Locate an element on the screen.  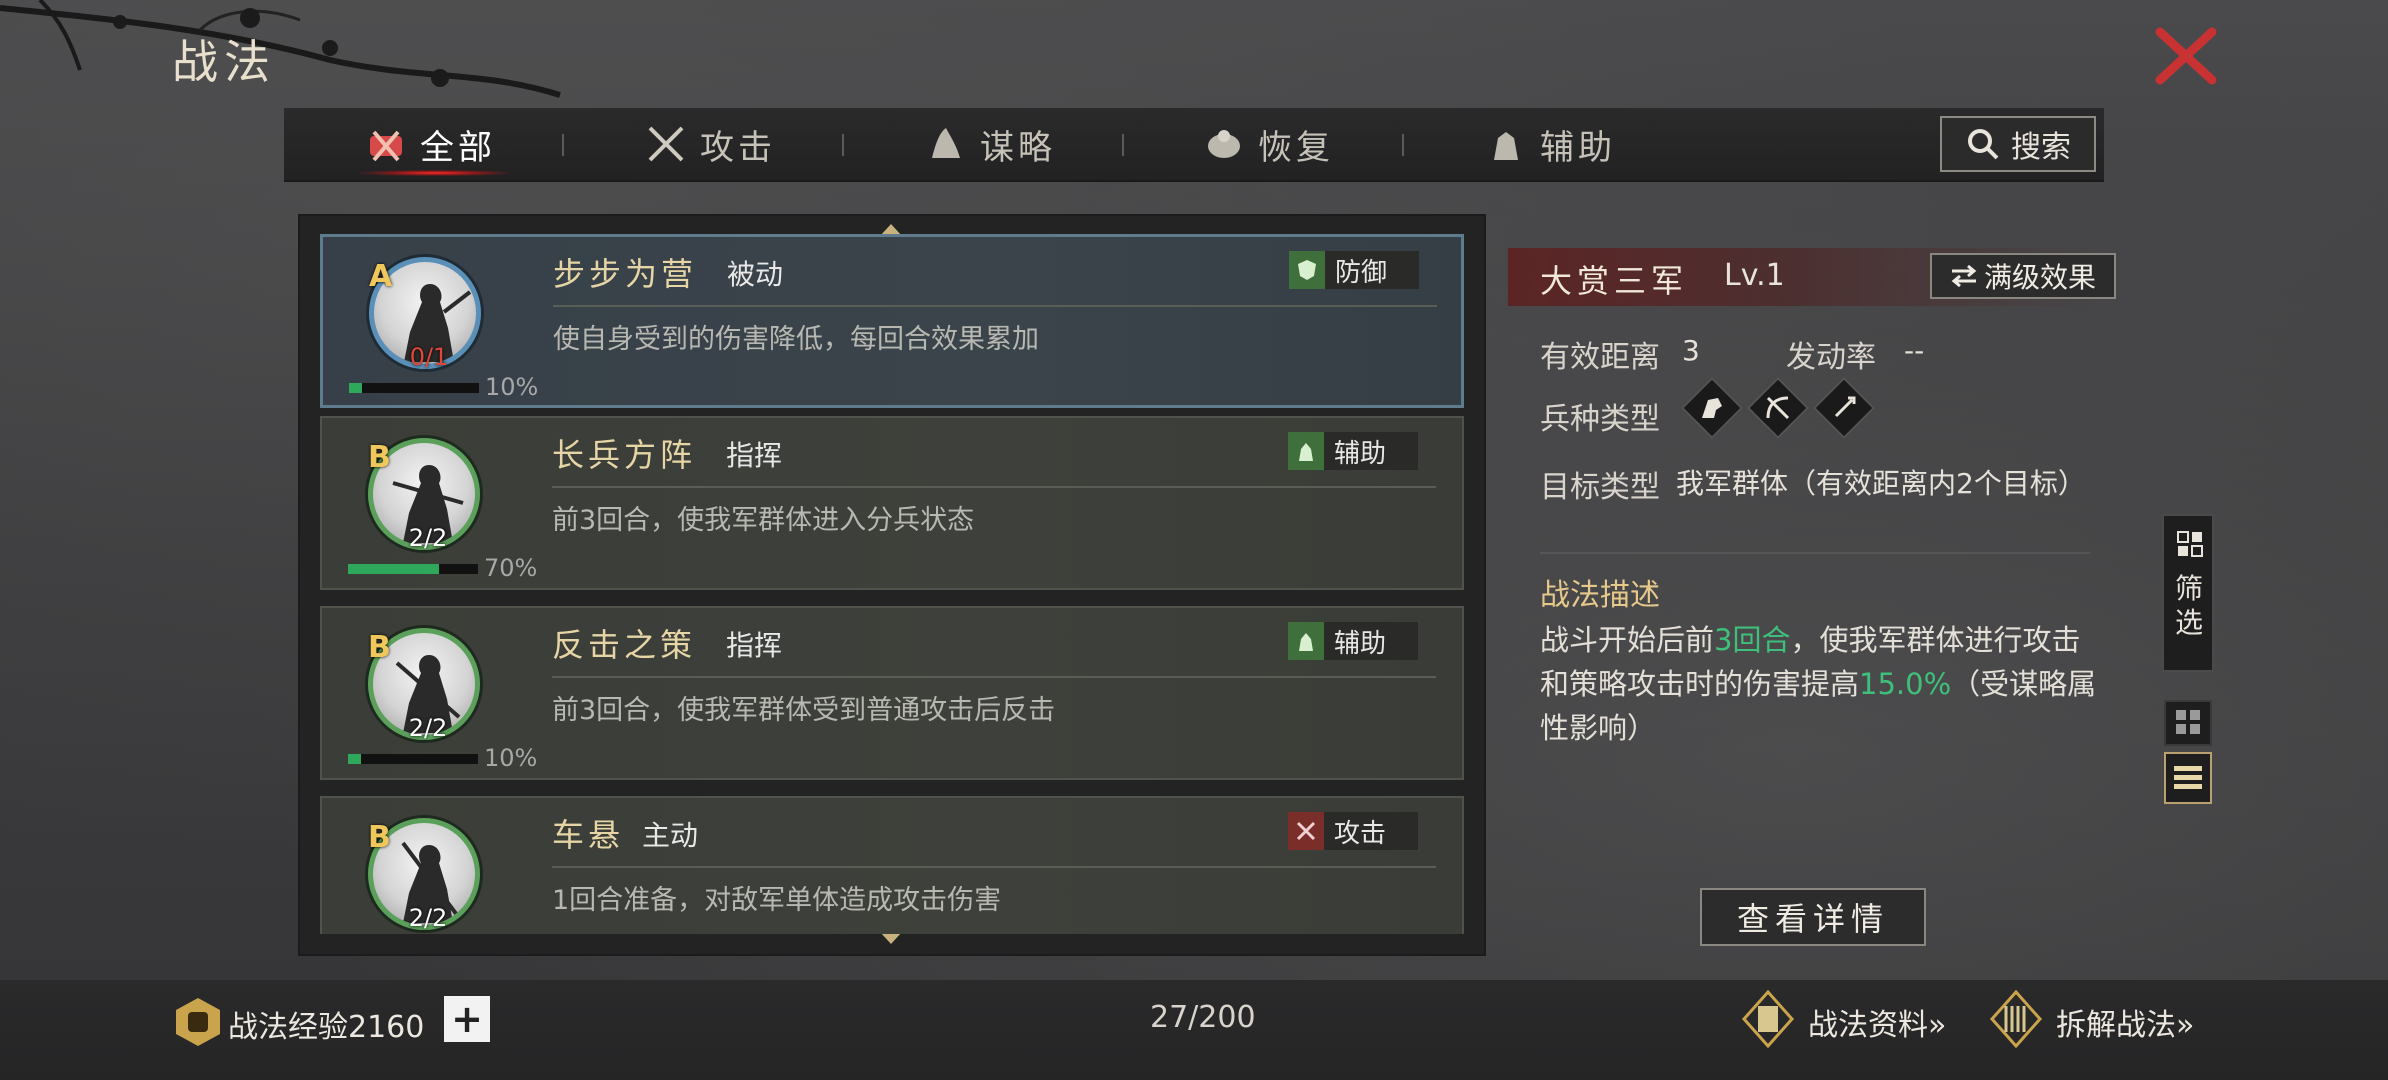
skill-card: B 2/2 车悬 主动 1回合准备，对敌军单体造成攻击伤害 攻击 is located at coordinates (892, 865).